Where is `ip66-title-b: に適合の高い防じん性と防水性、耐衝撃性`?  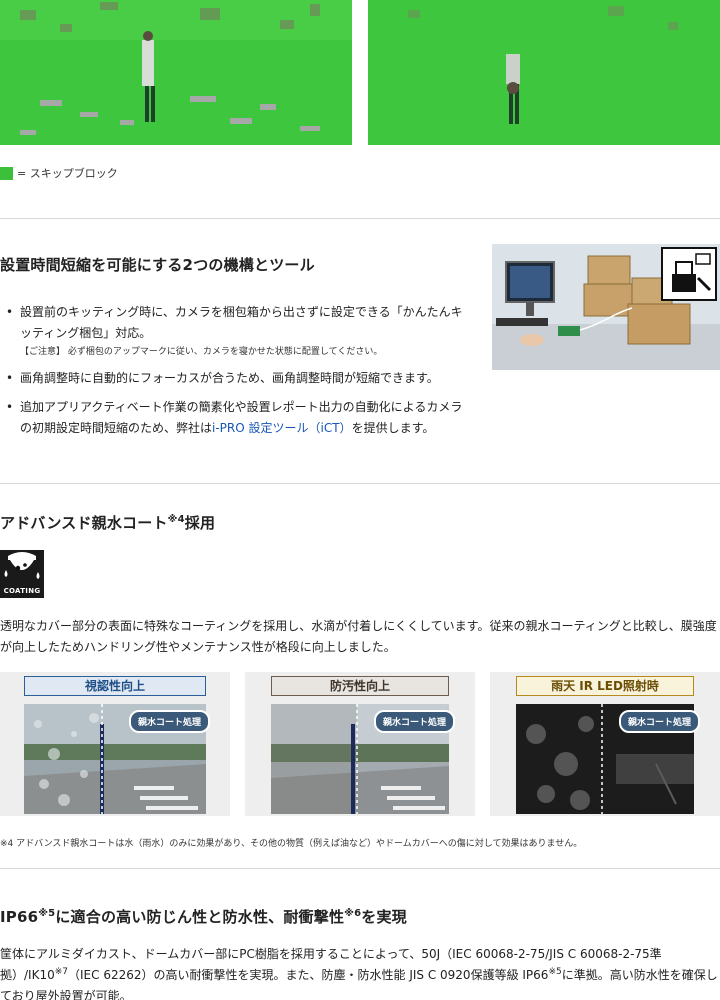 ip66-title-b: に適合の高い防じん性と防水性、耐衝撃性 is located at coordinates (200, 917).